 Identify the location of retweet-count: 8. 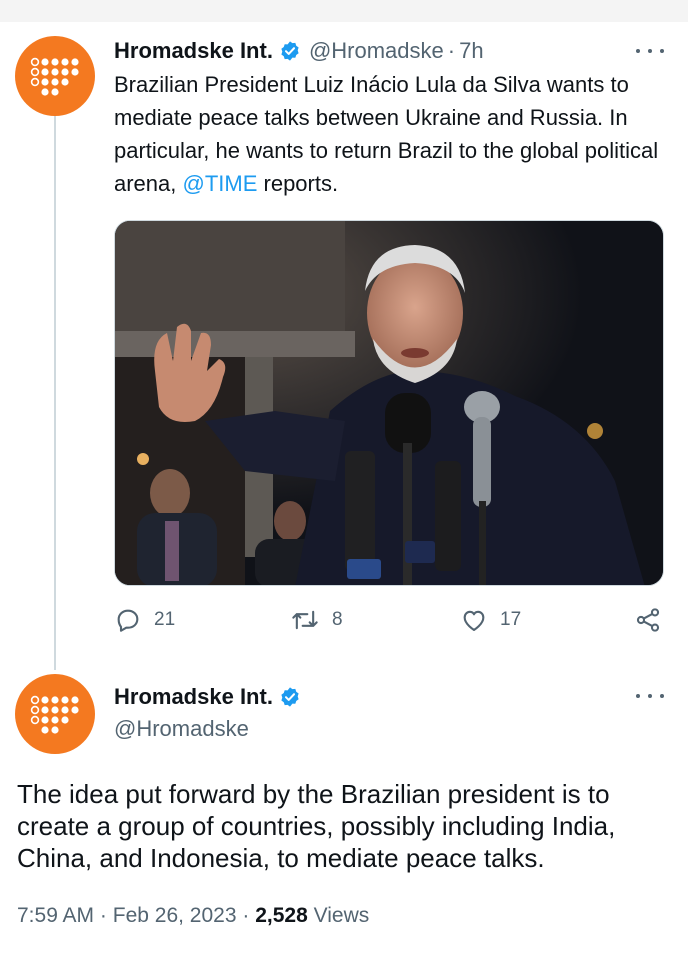
(337, 619).